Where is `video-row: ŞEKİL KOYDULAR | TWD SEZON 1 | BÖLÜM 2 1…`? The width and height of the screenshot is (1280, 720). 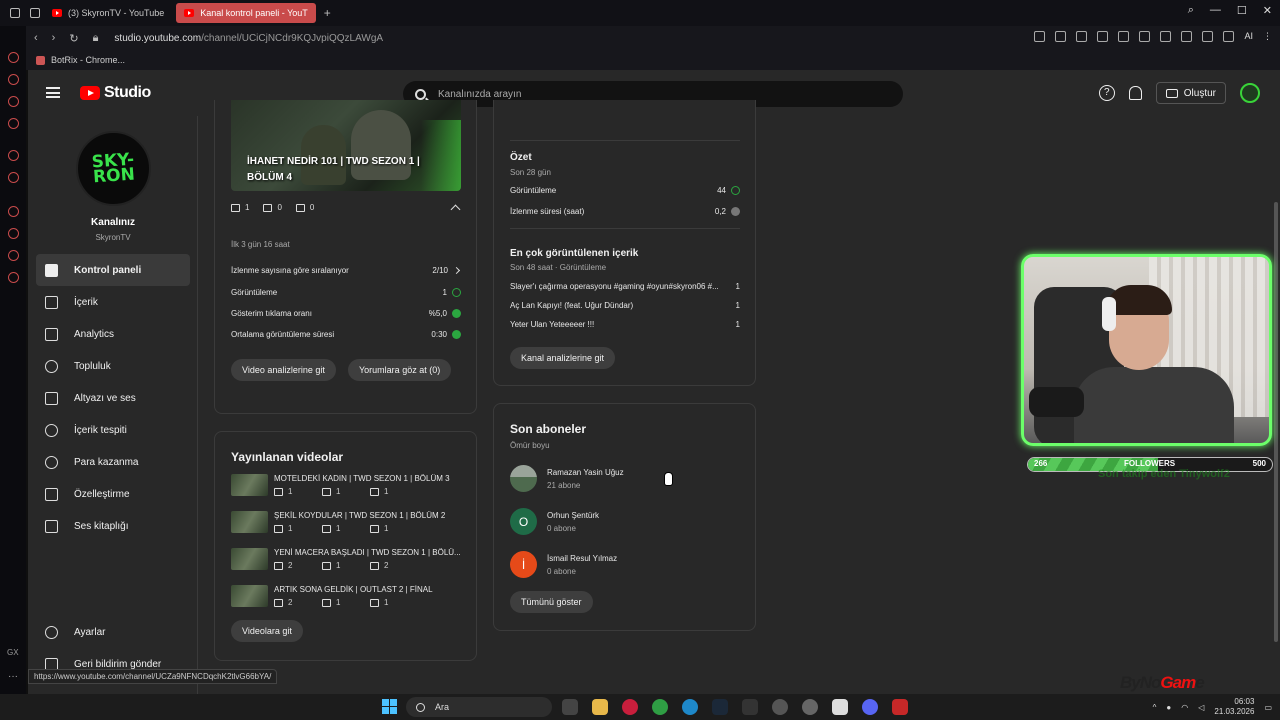
video-row: ŞEKİL KOYDULAR | TWD SEZON 1 | BÖLÜM 2 1… is located at coordinates (351, 523).